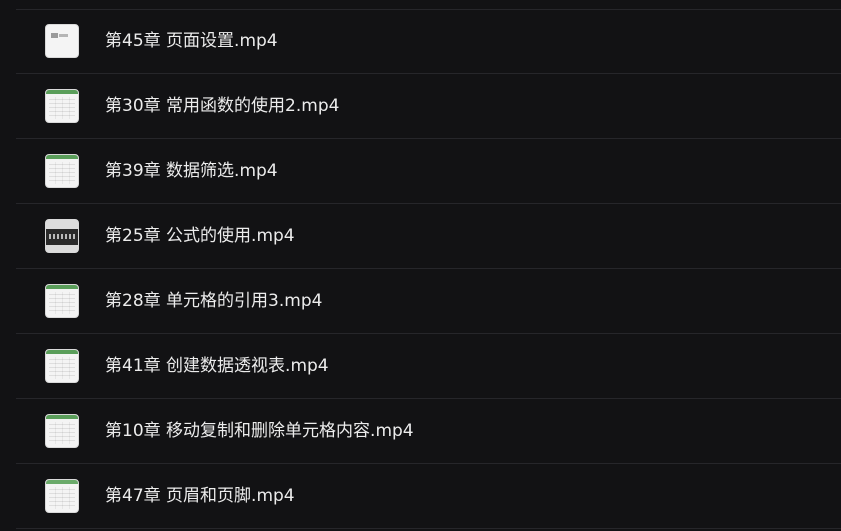 This screenshot has width=841, height=531. Describe the element at coordinates (420, 236) in the screenshot. I see `list-item: 第25章 公式的使用.mp4` at that location.